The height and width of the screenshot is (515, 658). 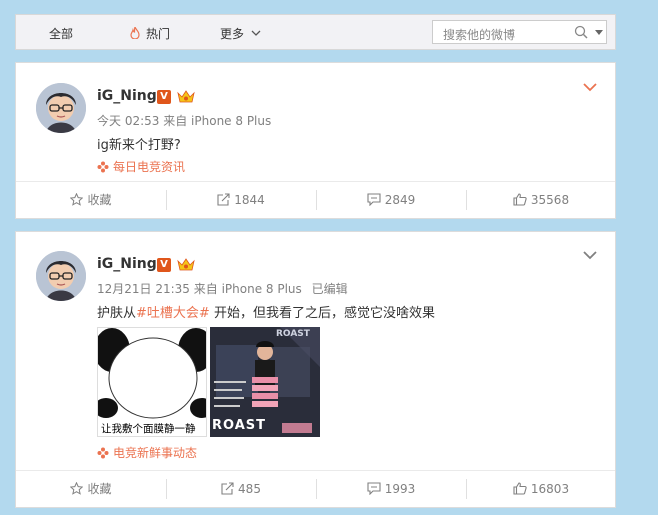 I want to click on post-text: 护肤从#吐槽大会# 开始，但我看了之后，感觉它没啥效果, so click(x=266, y=311).